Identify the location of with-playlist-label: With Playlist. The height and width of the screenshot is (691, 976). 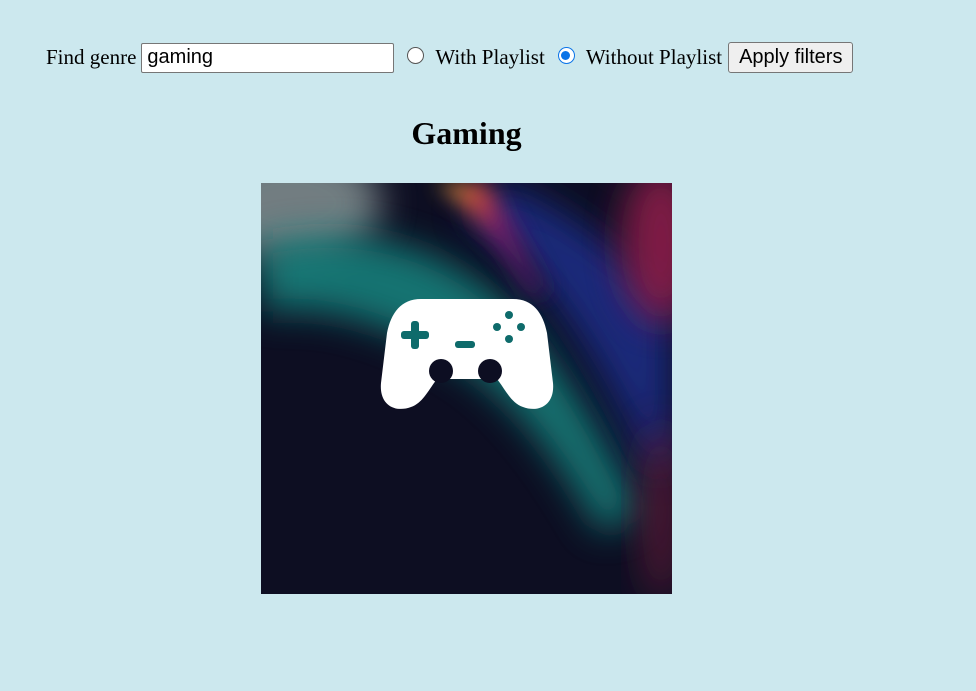
(489, 57).